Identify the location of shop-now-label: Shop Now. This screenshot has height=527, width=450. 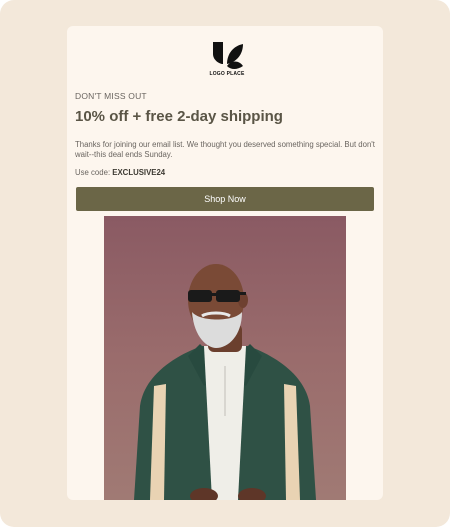
(225, 199).